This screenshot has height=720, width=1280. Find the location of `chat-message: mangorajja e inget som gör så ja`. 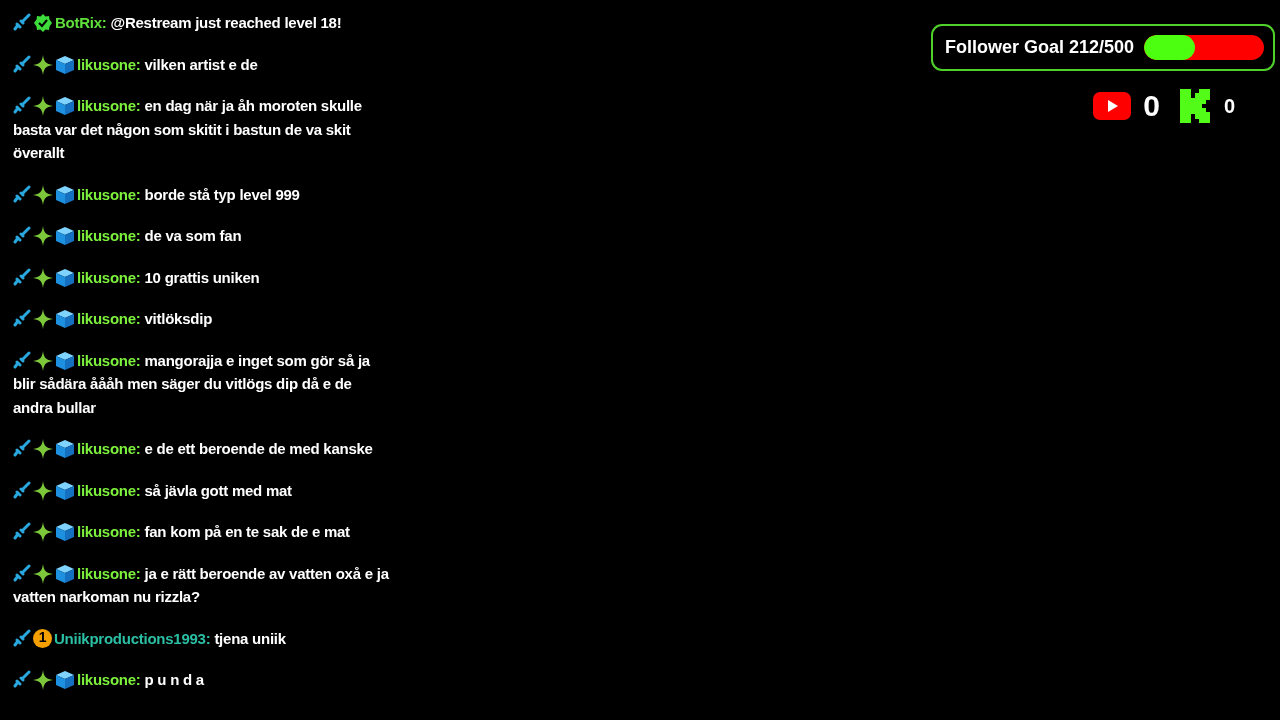

chat-message: mangorajja e inget som gör så ja is located at coordinates (257, 360).